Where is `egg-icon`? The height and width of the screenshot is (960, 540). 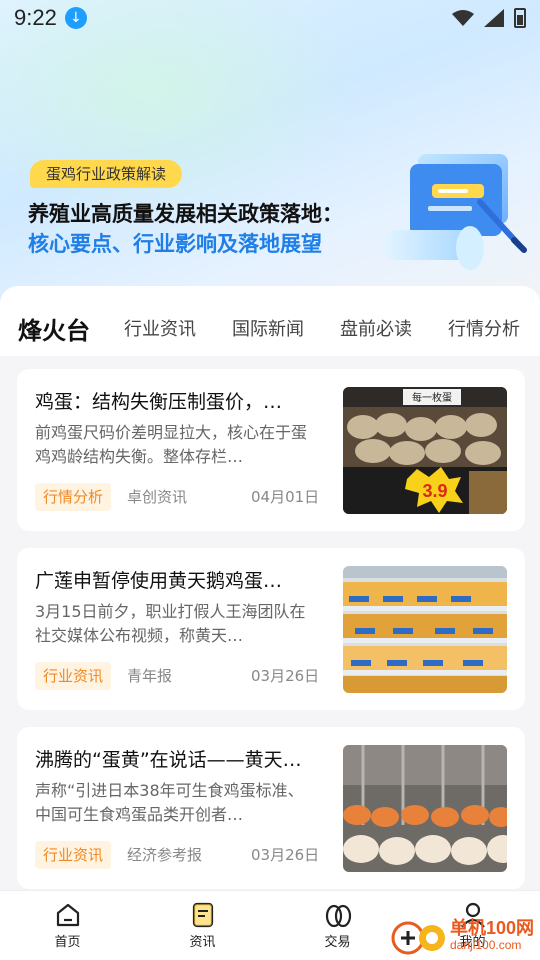
egg-icon is located at coordinates (338, 916).